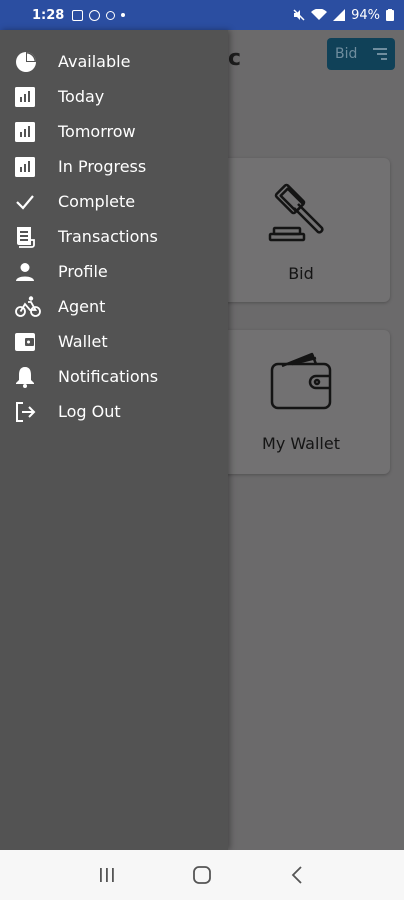 The image size is (404, 900). What do you see at coordinates (114, 306) in the screenshot?
I see `drawer-item-agent: Agent` at bounding box center [114, 306].